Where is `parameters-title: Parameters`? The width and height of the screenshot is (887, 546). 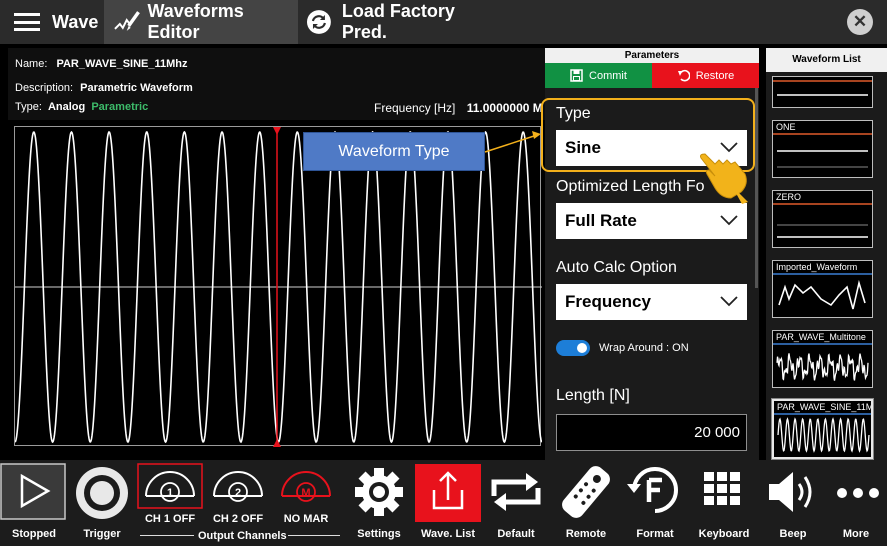
parameters-title: Parameters is located at coordinates (652, 55).